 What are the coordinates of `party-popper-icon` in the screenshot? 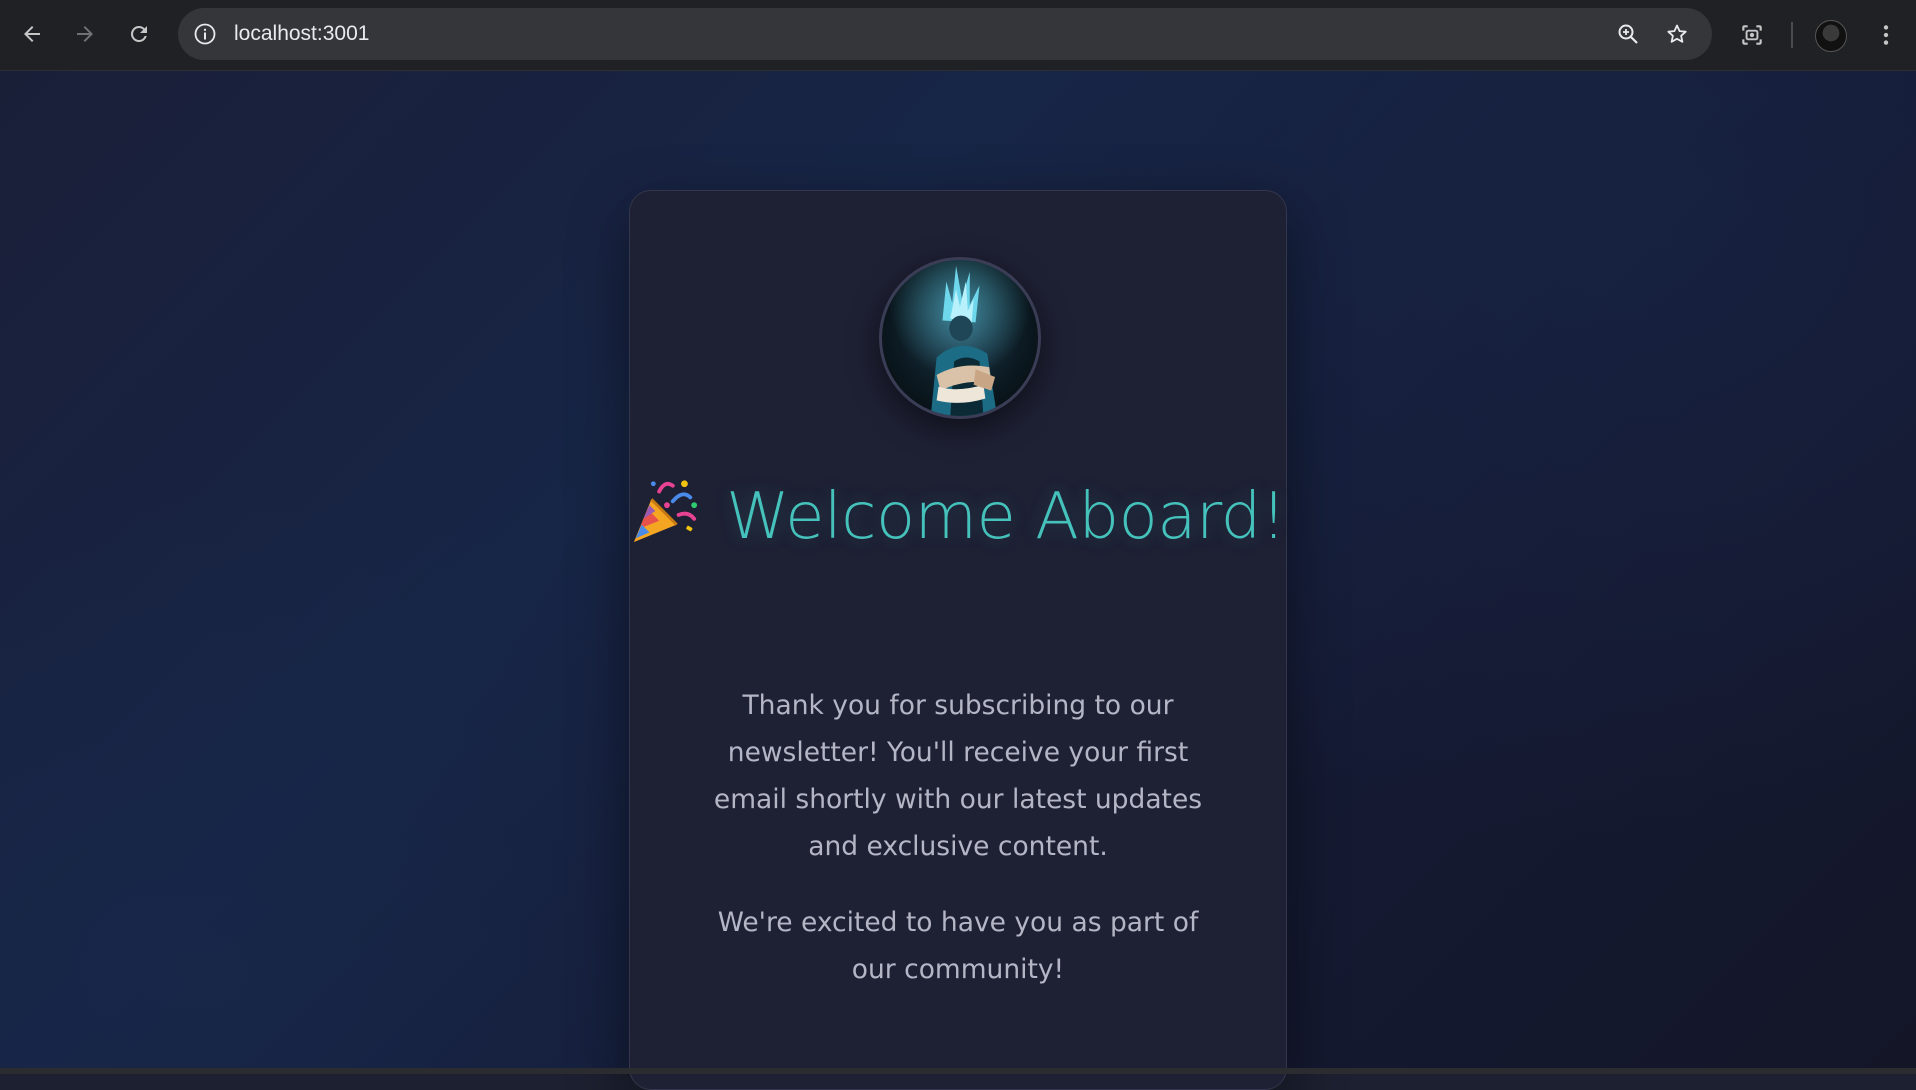 It's located at (665, 511).